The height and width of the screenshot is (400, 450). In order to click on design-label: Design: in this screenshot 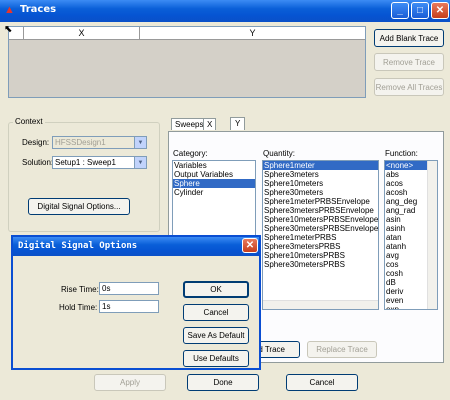, I will do `click(36, 142)`.